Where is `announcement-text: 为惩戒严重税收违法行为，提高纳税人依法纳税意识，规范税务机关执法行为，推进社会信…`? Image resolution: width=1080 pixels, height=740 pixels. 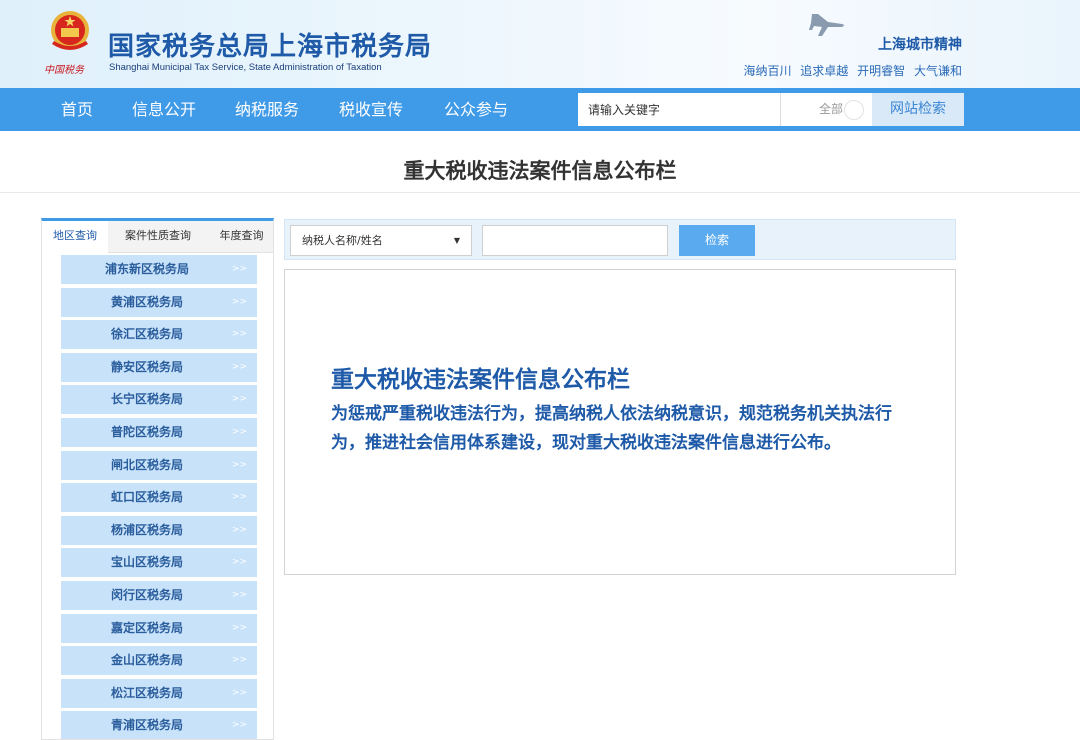
announcement-text: 为惩戒严重税收违法行为，提高纳税人依法纳税意识，规范税务机关执法行为，推进社会信… is located at coordinates (611, 428).